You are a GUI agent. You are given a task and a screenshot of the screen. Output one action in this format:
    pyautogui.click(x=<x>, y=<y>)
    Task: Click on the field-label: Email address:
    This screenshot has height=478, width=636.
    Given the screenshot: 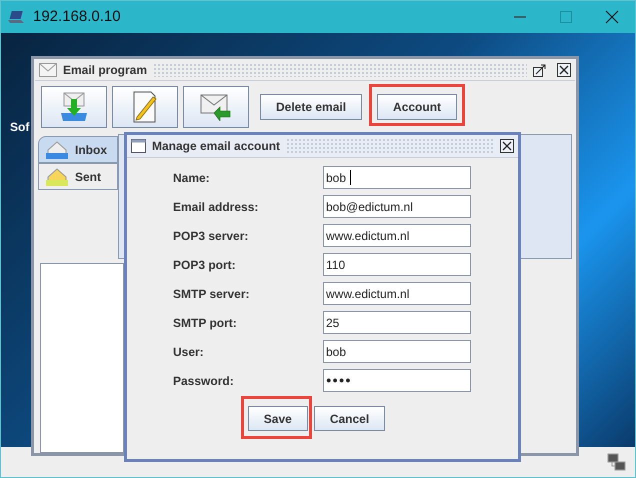 What is the action you would take?
    pyautogui.click(x=216, y=207)
    